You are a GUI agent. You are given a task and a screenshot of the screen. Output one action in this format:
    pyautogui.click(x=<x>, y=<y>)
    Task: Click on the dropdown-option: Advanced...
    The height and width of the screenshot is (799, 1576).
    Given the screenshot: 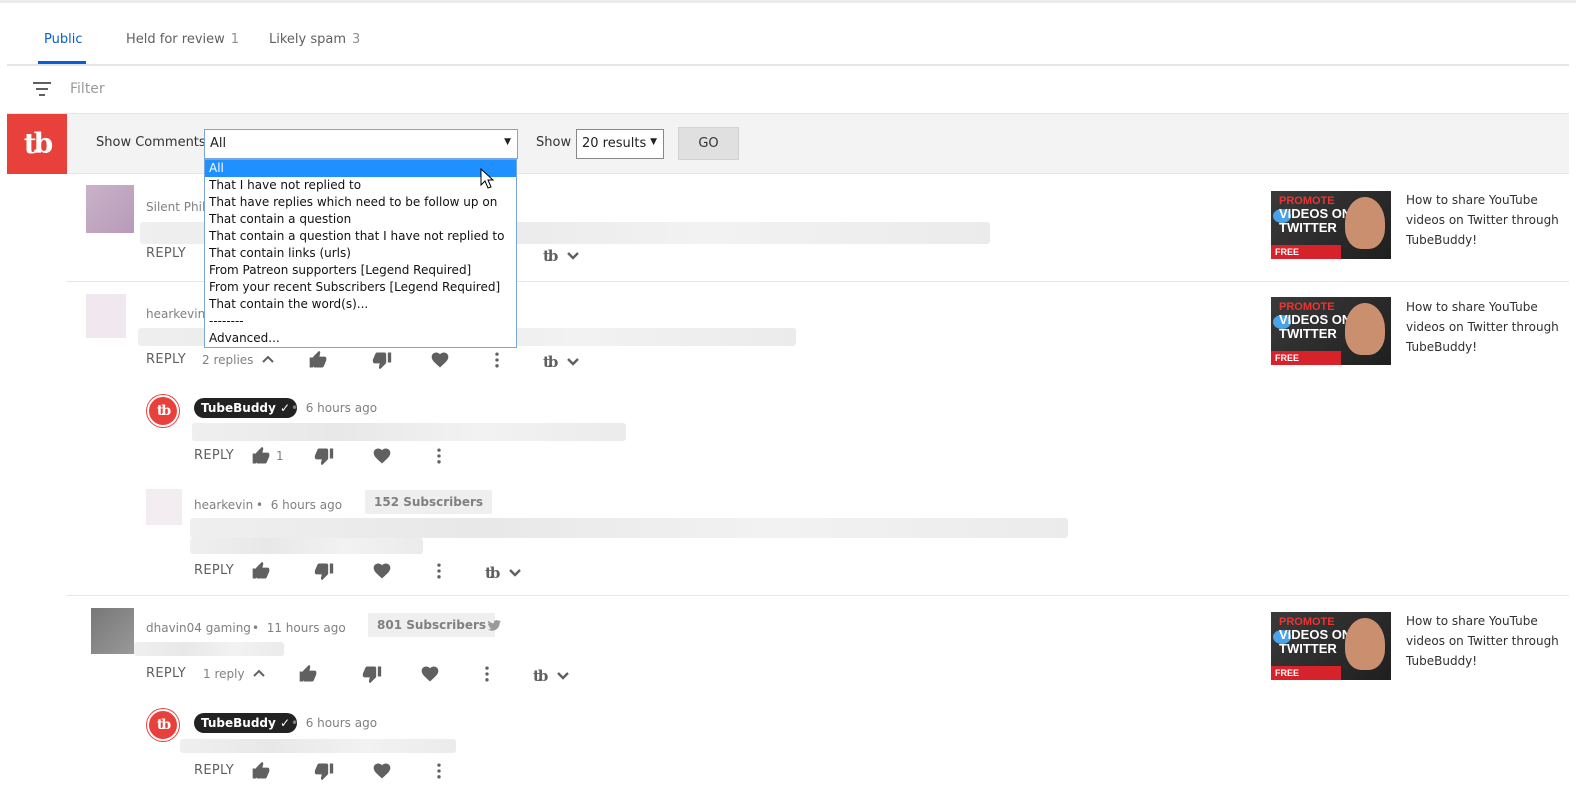 What is the action you would take?
    pyautogui.click(x=360, y=338)
    